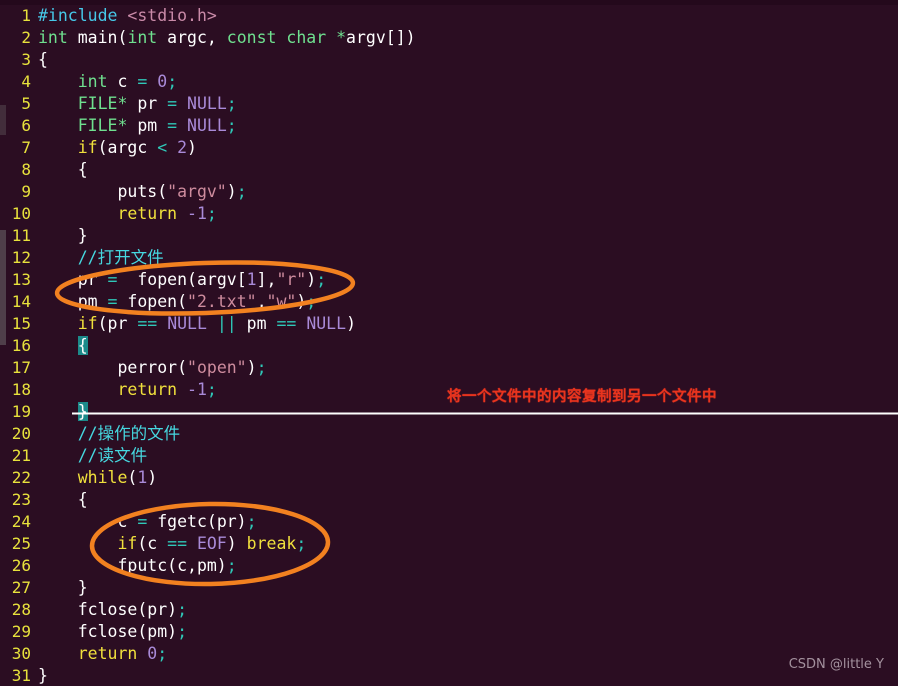 The height and width of the screenshot is (686, 898). What do you see at coordinates (449, 434) in the screenshot?
I see `code-line: 20 //操作的文件` at bounding box center [449, 434].